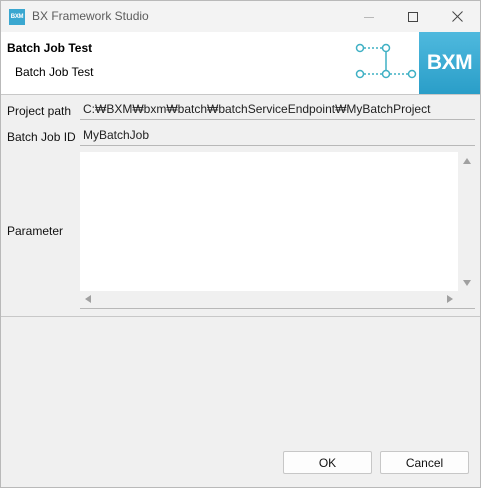 The image size is (481, 488). I want to click on dialog-title: Batch Job Test, so click(50, 48).